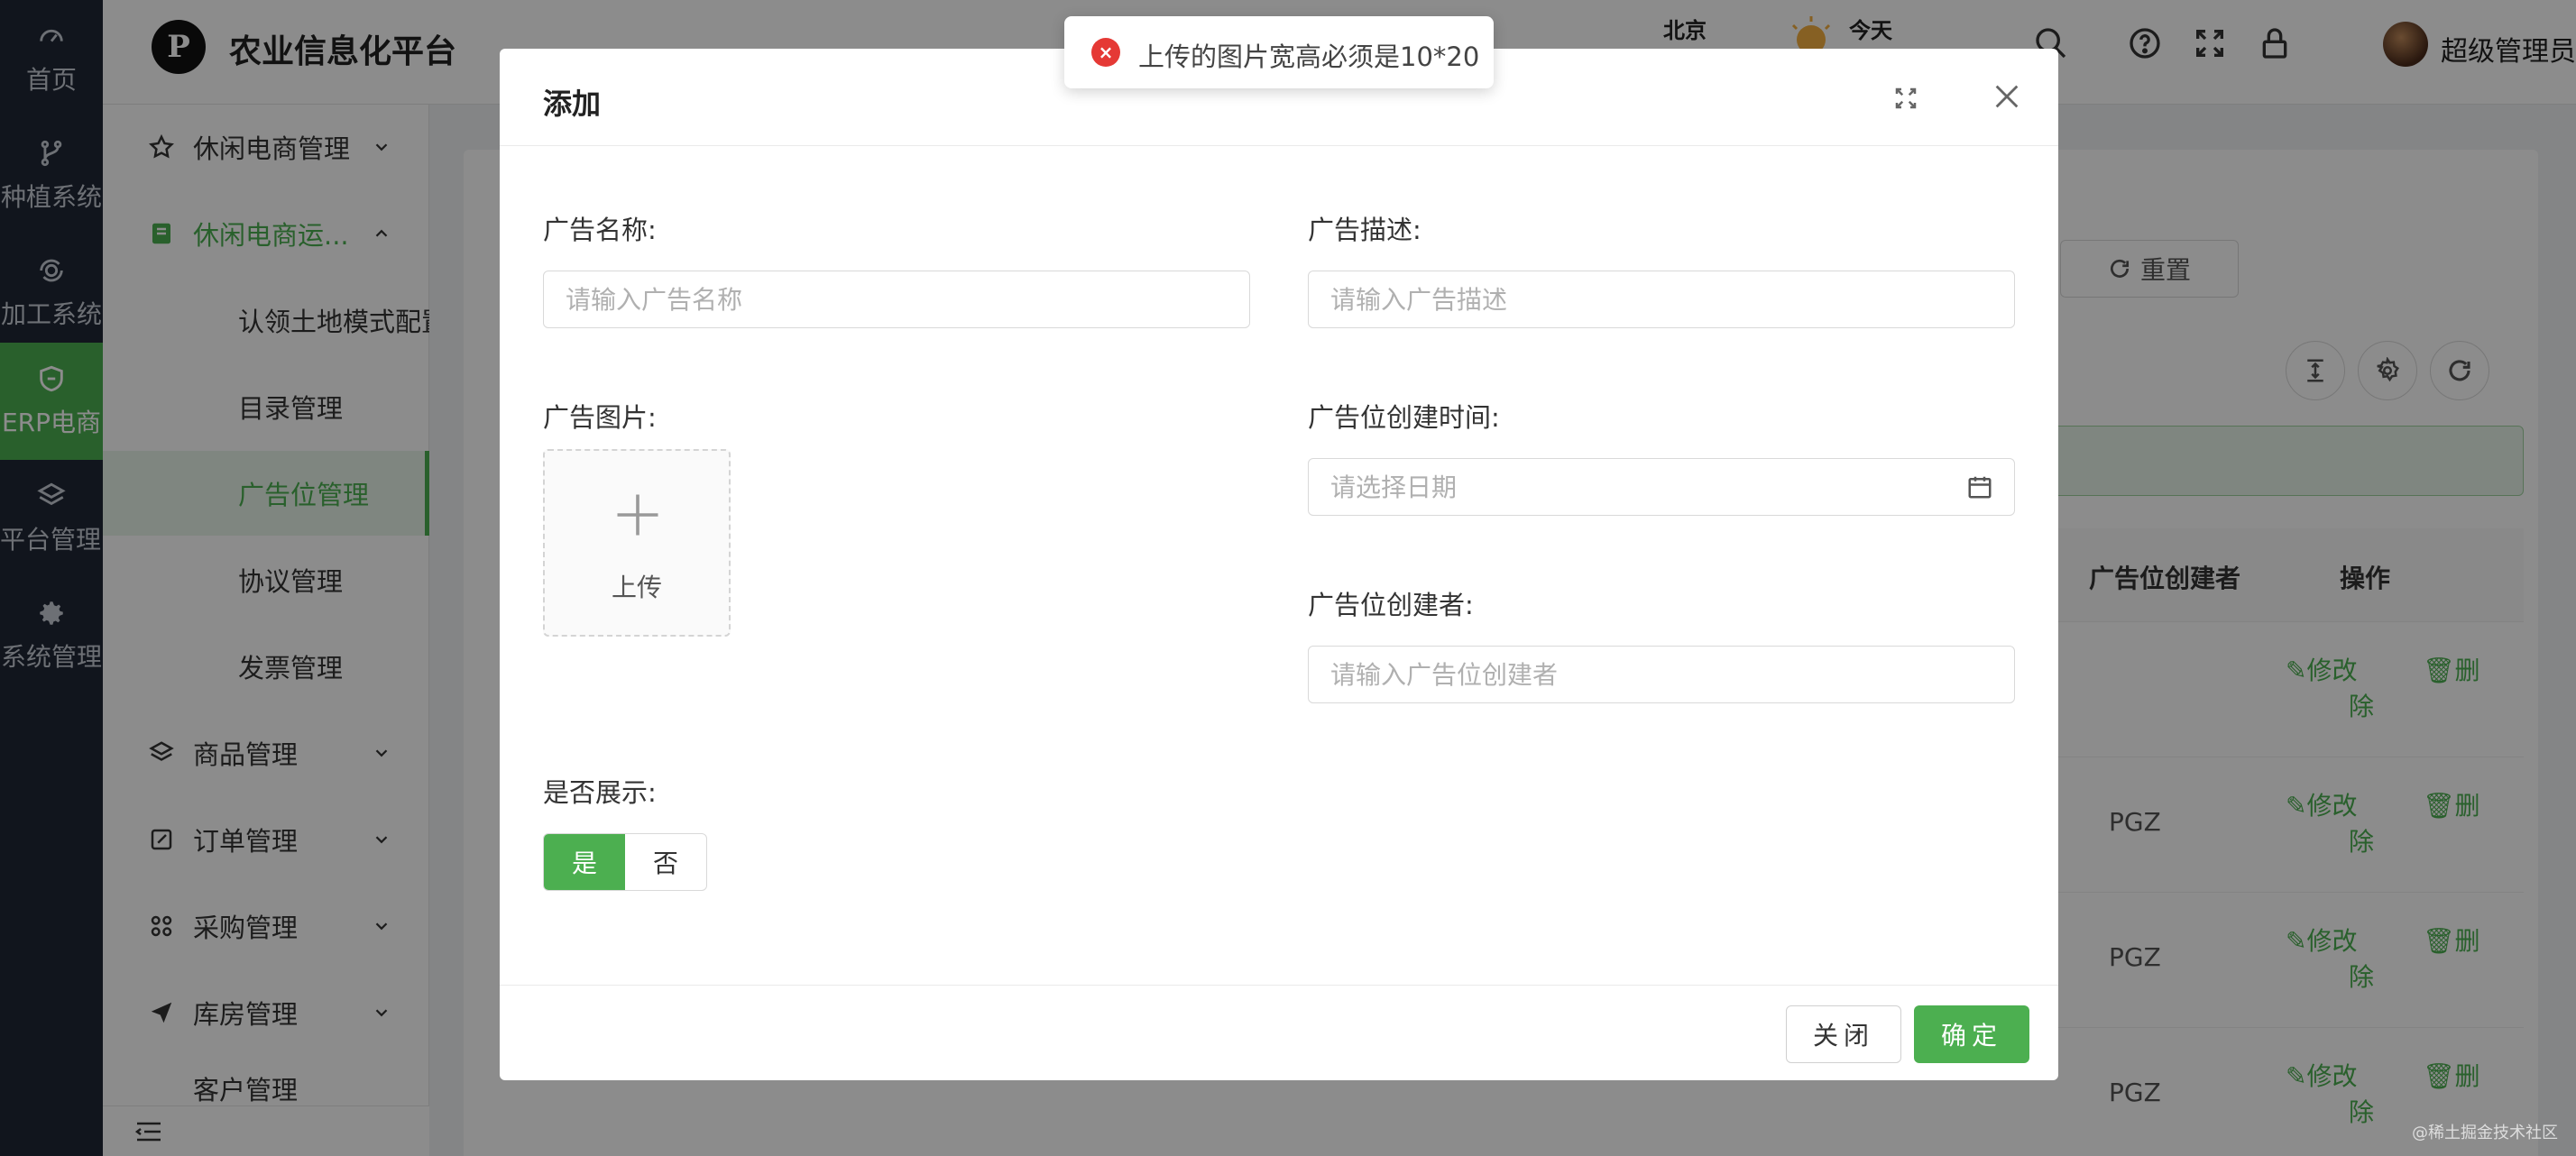  What do you see at coordinates (1980, 486) in the screenshot?
I see `calendar-icon` at bounding box center [1980, 486].